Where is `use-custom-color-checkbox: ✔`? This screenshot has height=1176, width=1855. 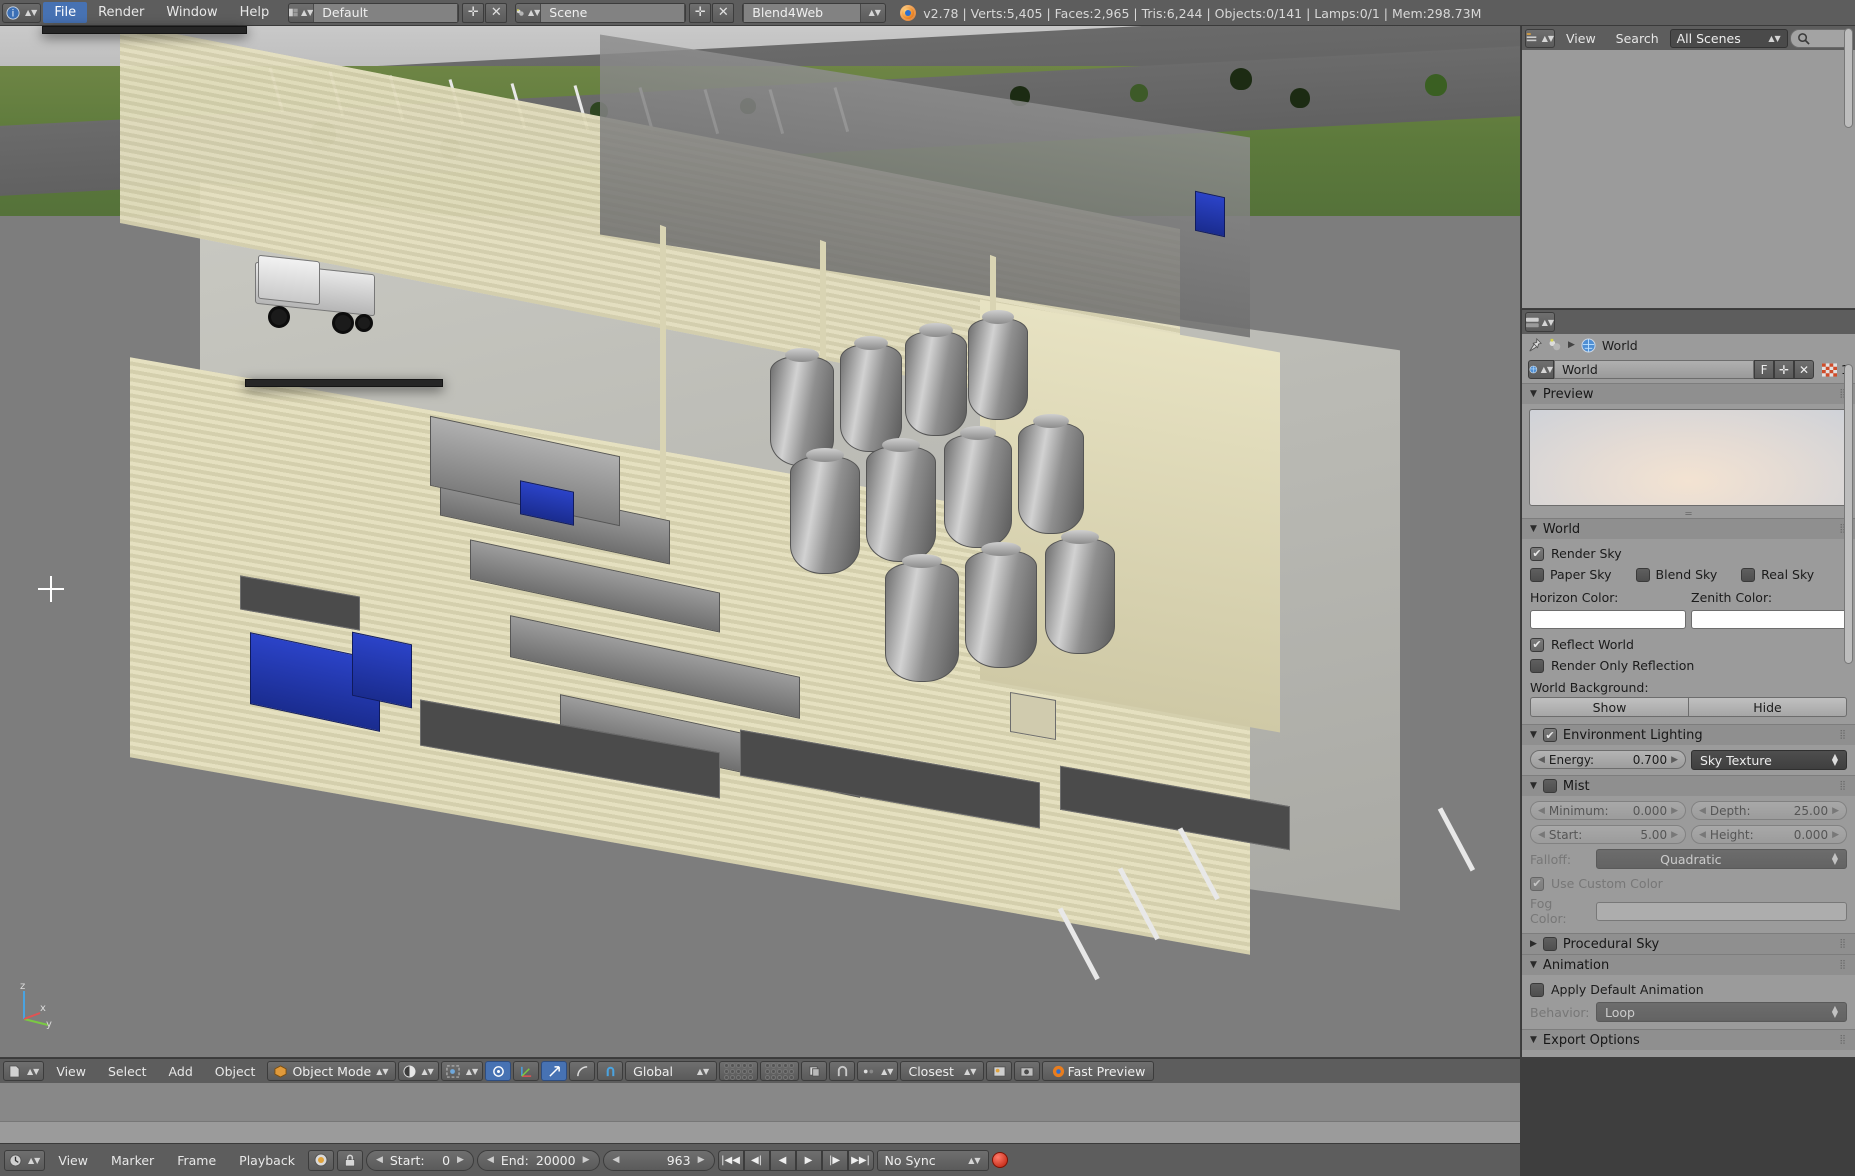
use-custom-color-checkbox: ✔ is located at coordinates (1537, 883).